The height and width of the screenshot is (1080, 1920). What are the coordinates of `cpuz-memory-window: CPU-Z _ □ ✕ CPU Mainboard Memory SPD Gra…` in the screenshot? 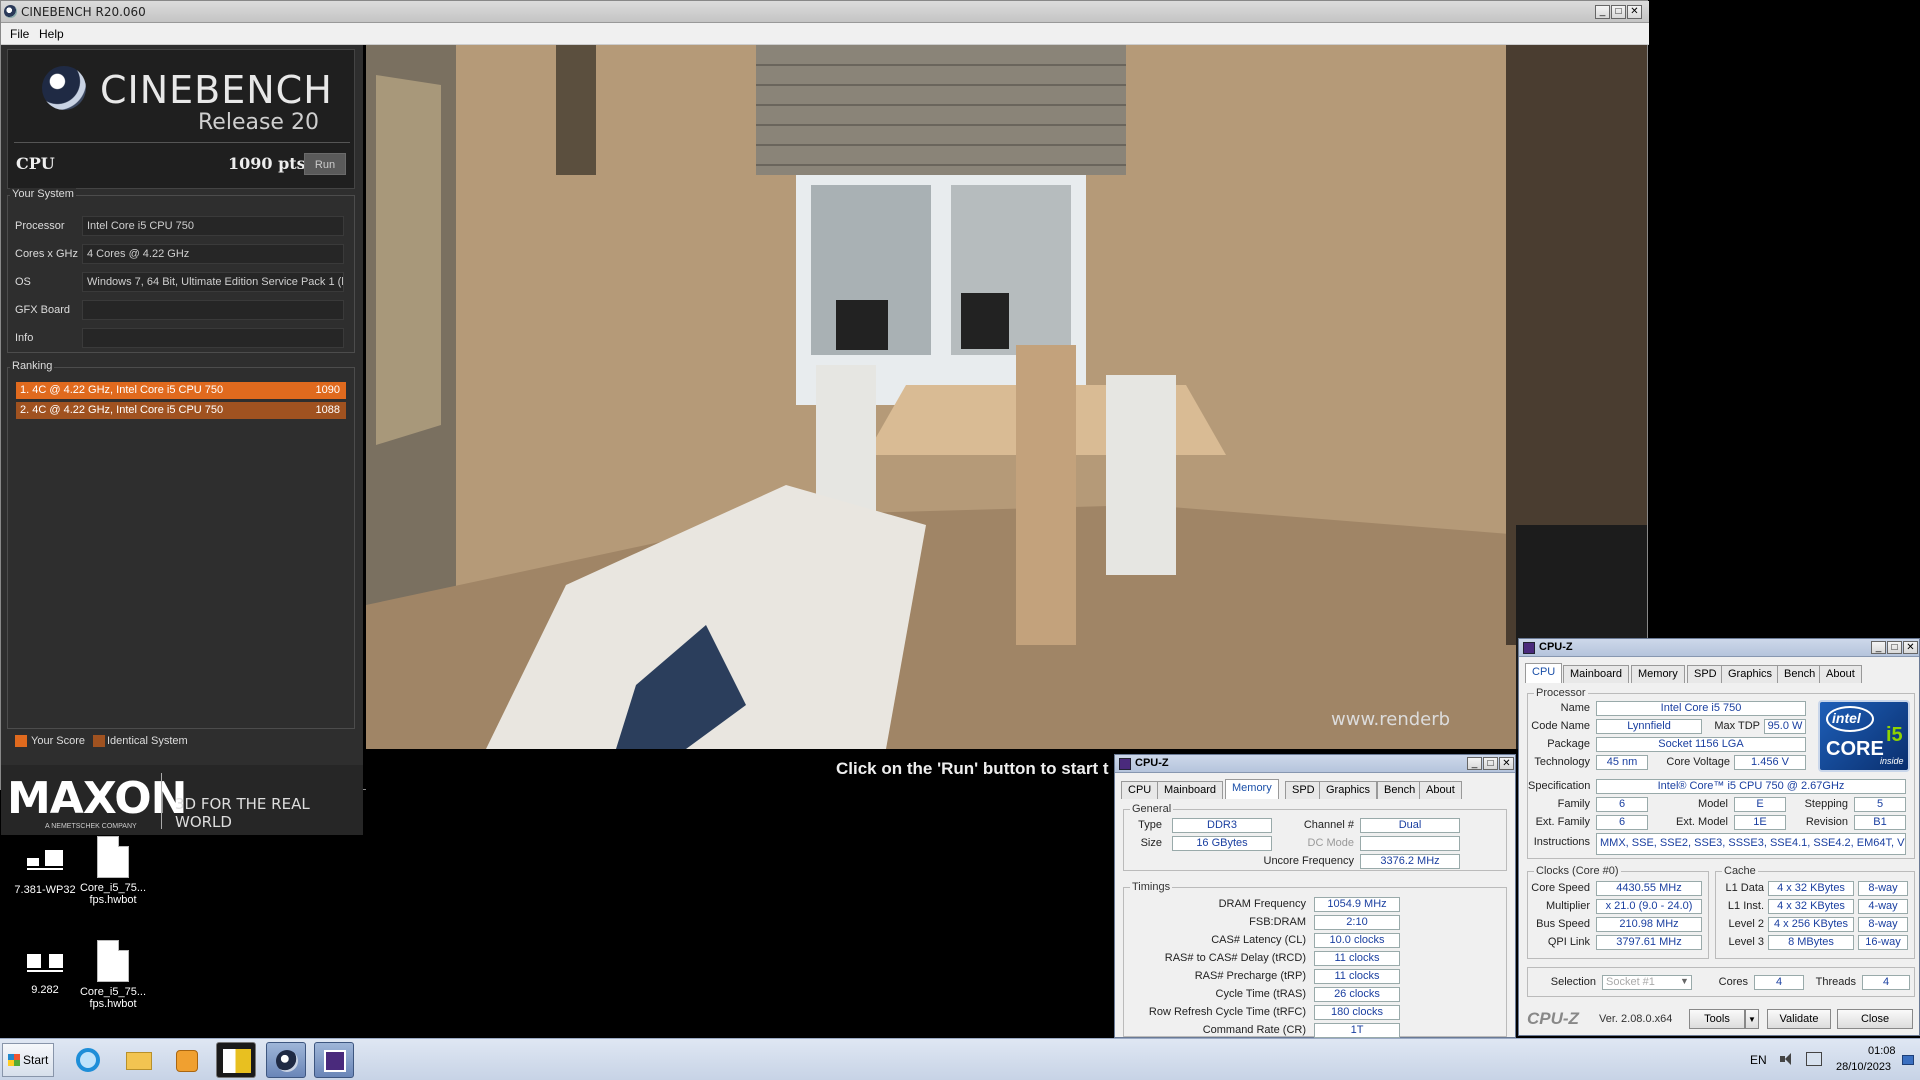 It's located at (1315, 896).